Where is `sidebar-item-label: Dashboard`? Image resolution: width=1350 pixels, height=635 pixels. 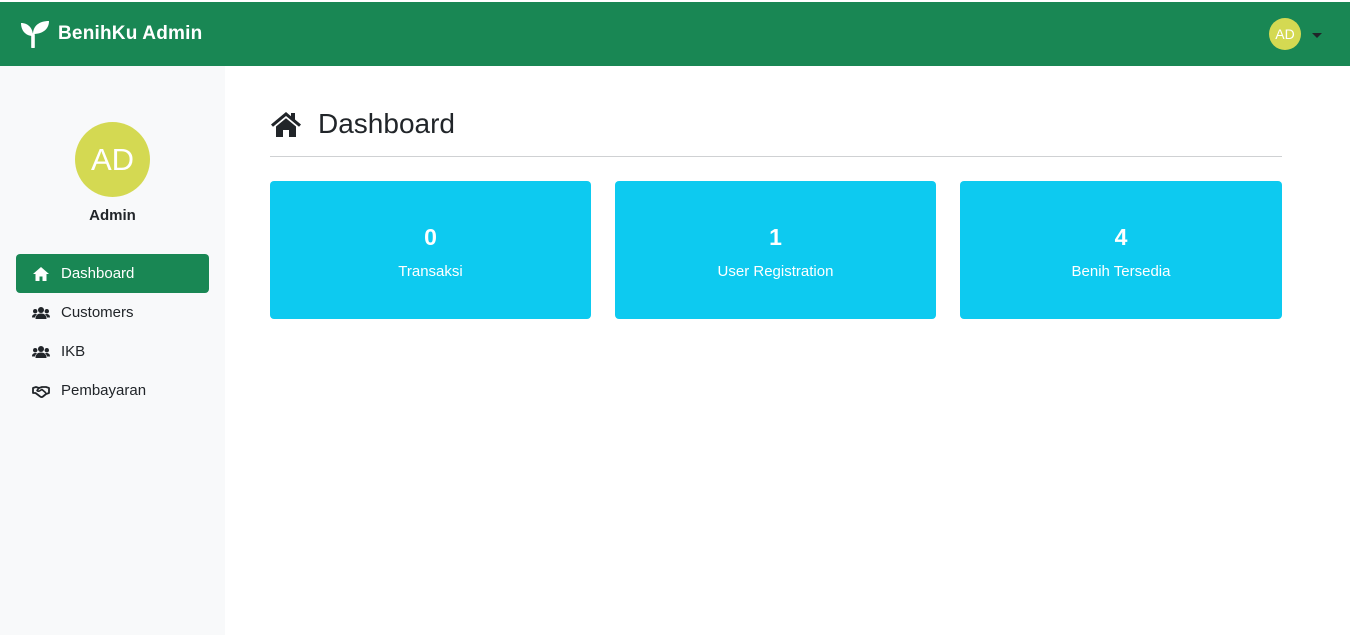 sidebar-item-label: Dashboard is located at coordinates (98, 273).